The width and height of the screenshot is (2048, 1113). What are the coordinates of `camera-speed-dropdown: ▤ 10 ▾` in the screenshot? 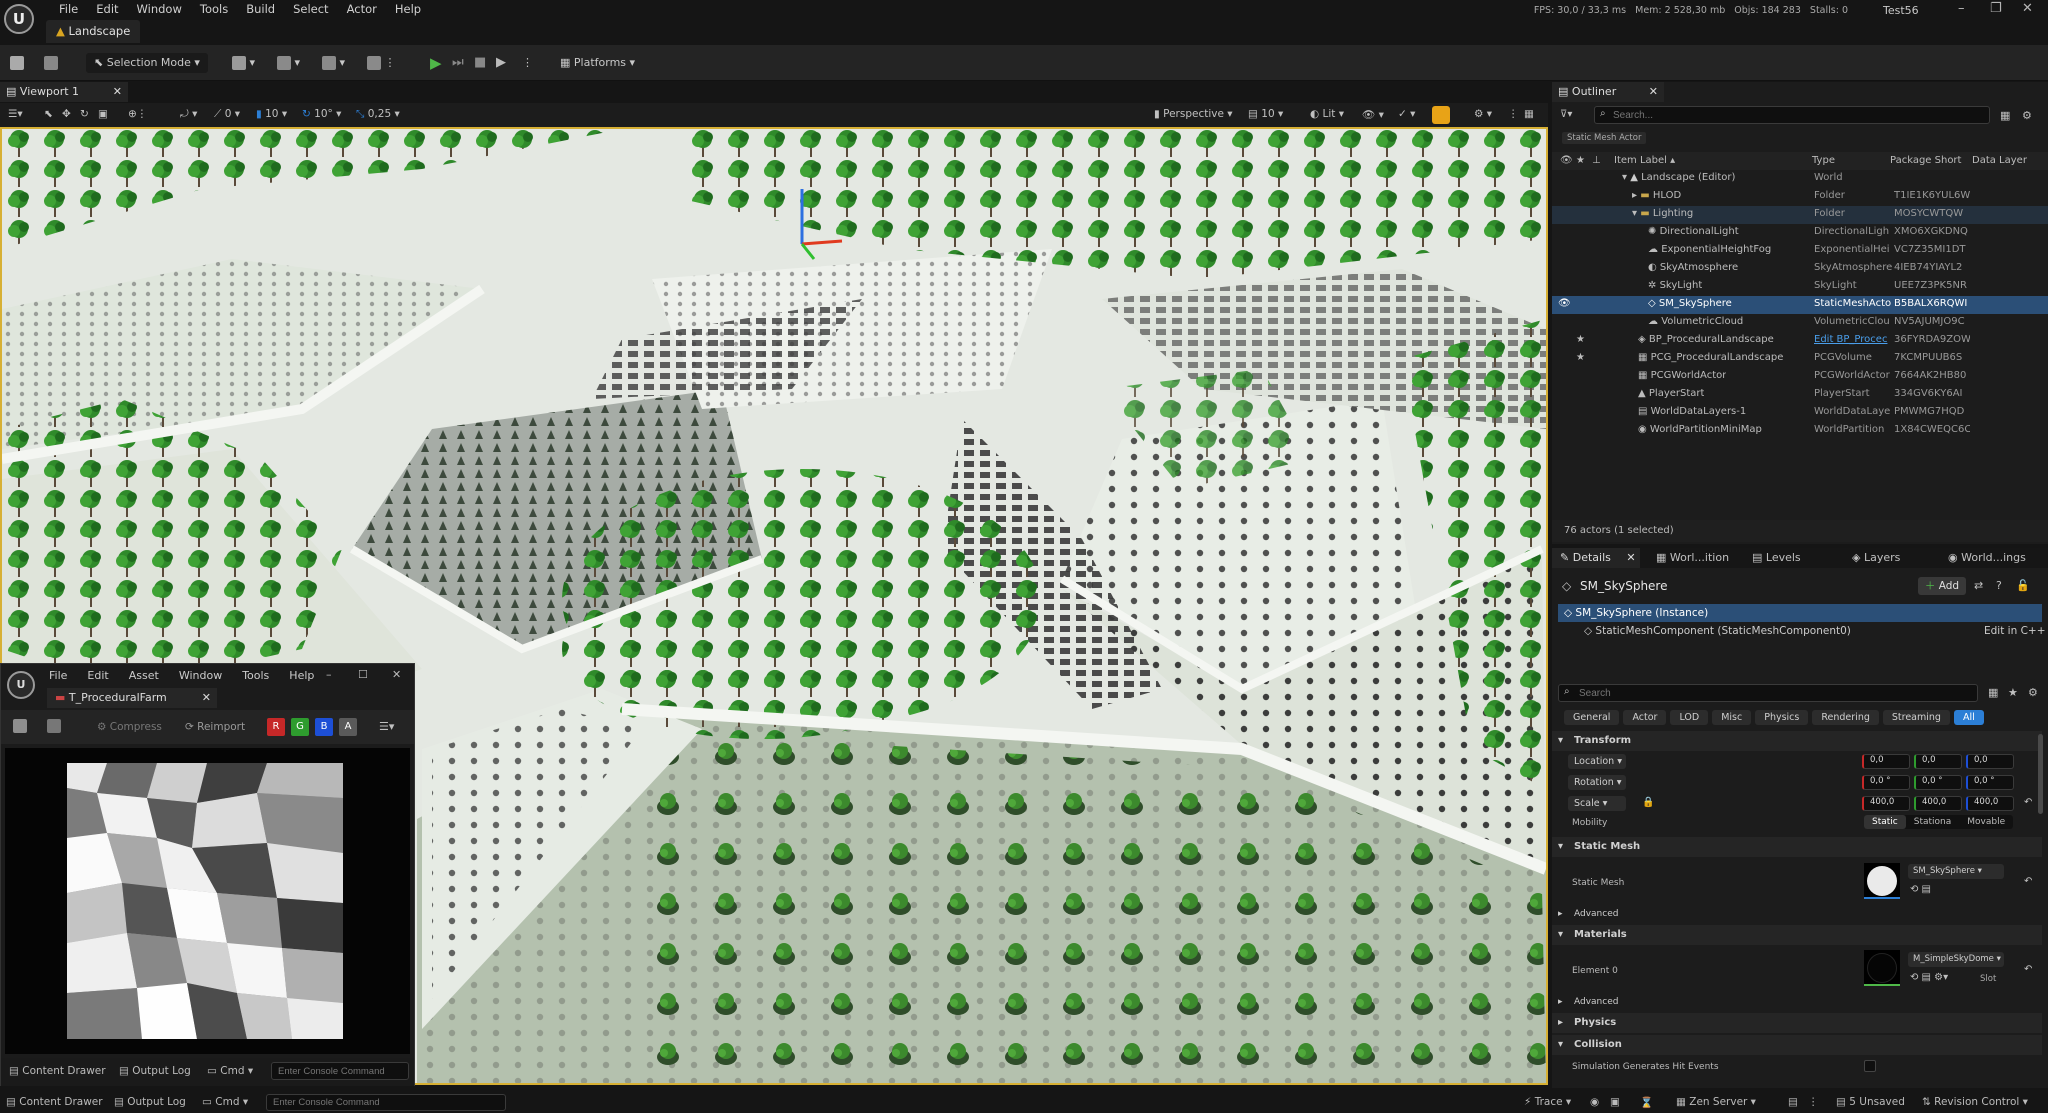 It's located at (1265, 114).